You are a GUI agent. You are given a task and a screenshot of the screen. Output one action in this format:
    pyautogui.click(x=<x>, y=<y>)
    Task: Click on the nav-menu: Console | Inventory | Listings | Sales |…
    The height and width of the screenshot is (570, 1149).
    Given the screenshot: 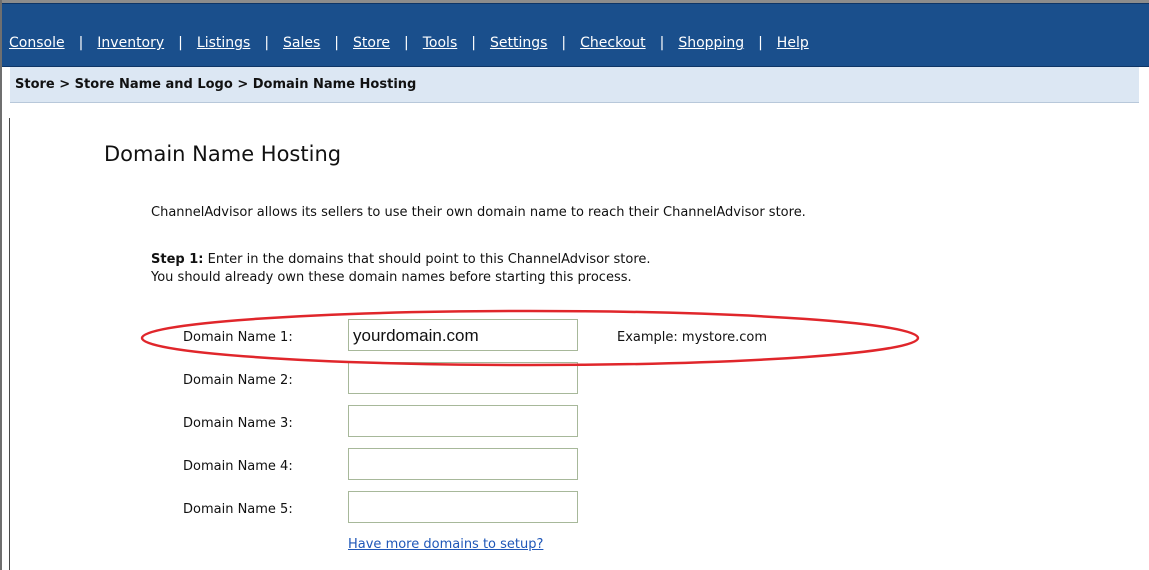 What is the action you would take?
    pyautogui.click(x=409, y=43)
    